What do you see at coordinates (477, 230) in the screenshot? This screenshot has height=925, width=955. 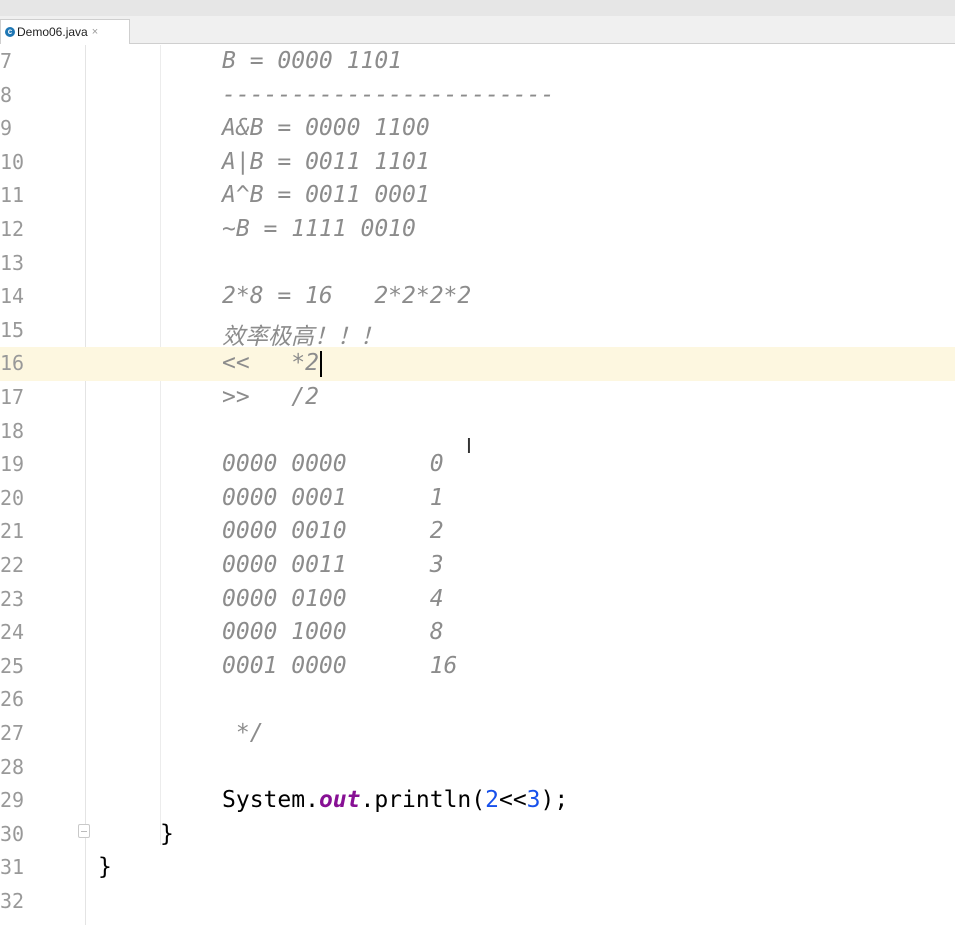 I see `code-line: 12 ~B = 1111 0010` at bounding box center [477, 230].